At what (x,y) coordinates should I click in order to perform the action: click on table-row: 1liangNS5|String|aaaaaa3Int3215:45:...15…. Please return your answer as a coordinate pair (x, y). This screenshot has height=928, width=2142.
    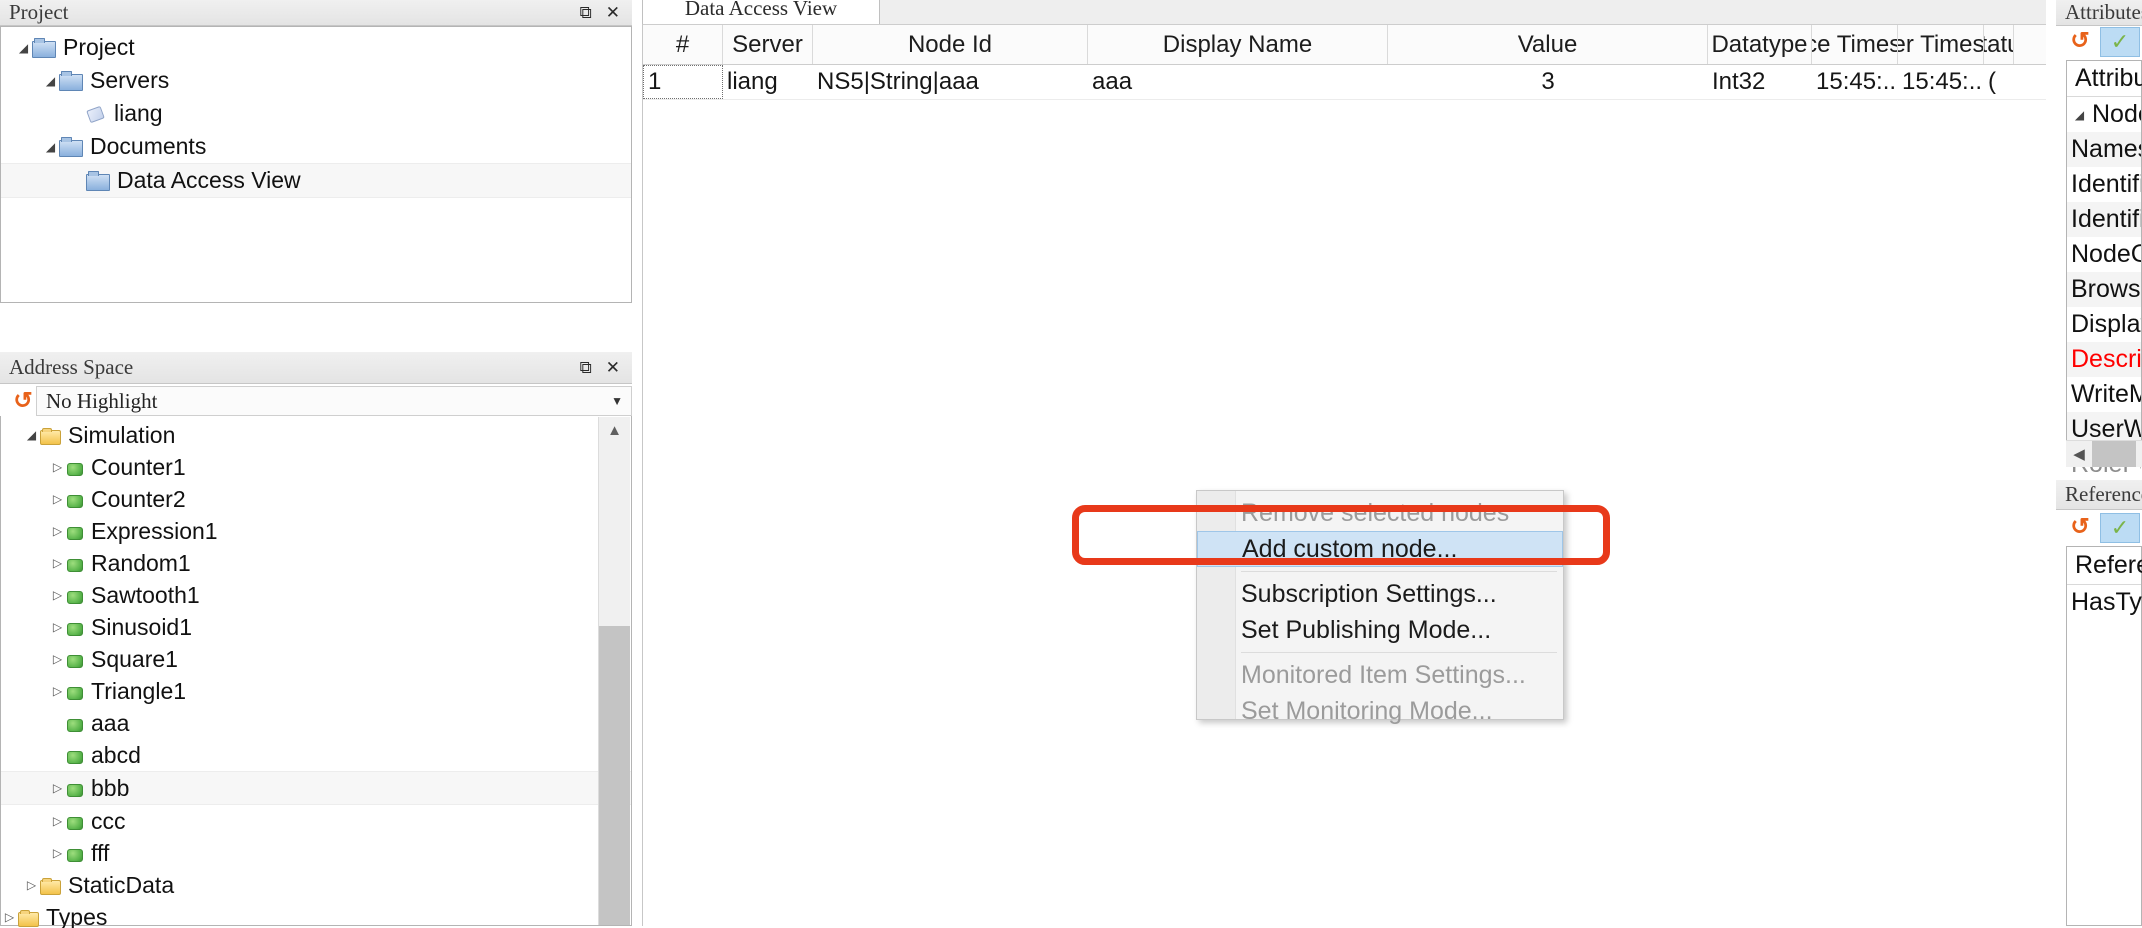
    Looking at the image, I should click on (1344, 82).